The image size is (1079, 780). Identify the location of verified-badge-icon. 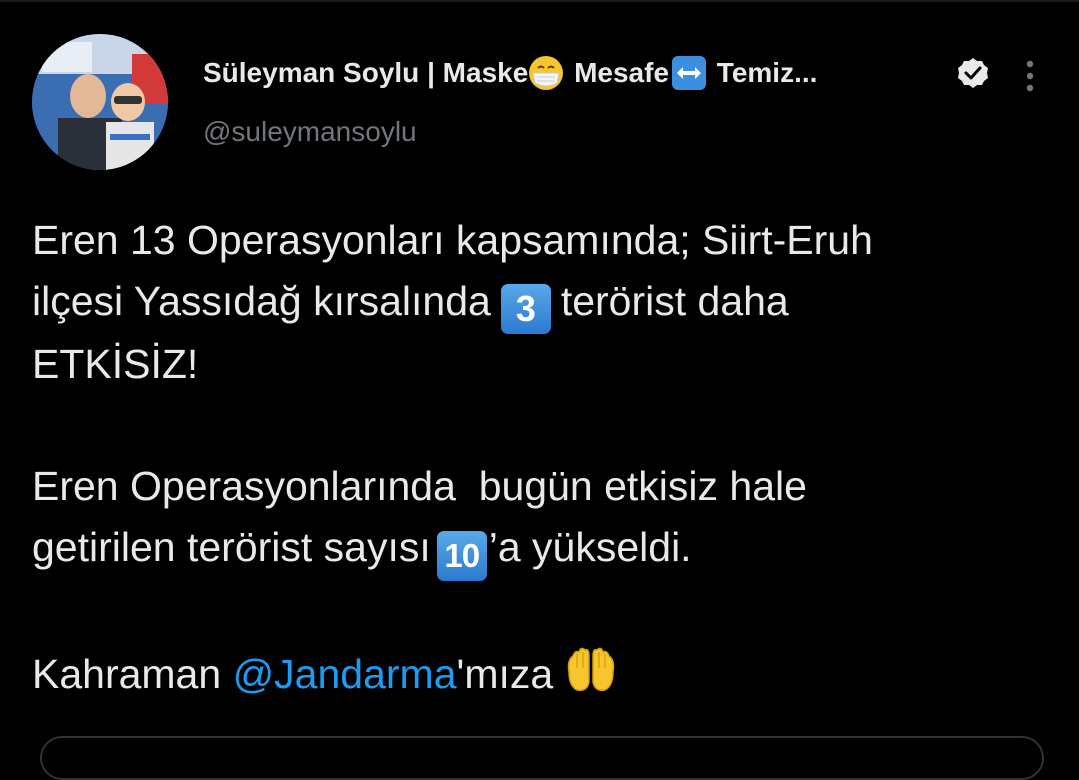
(973, 73).